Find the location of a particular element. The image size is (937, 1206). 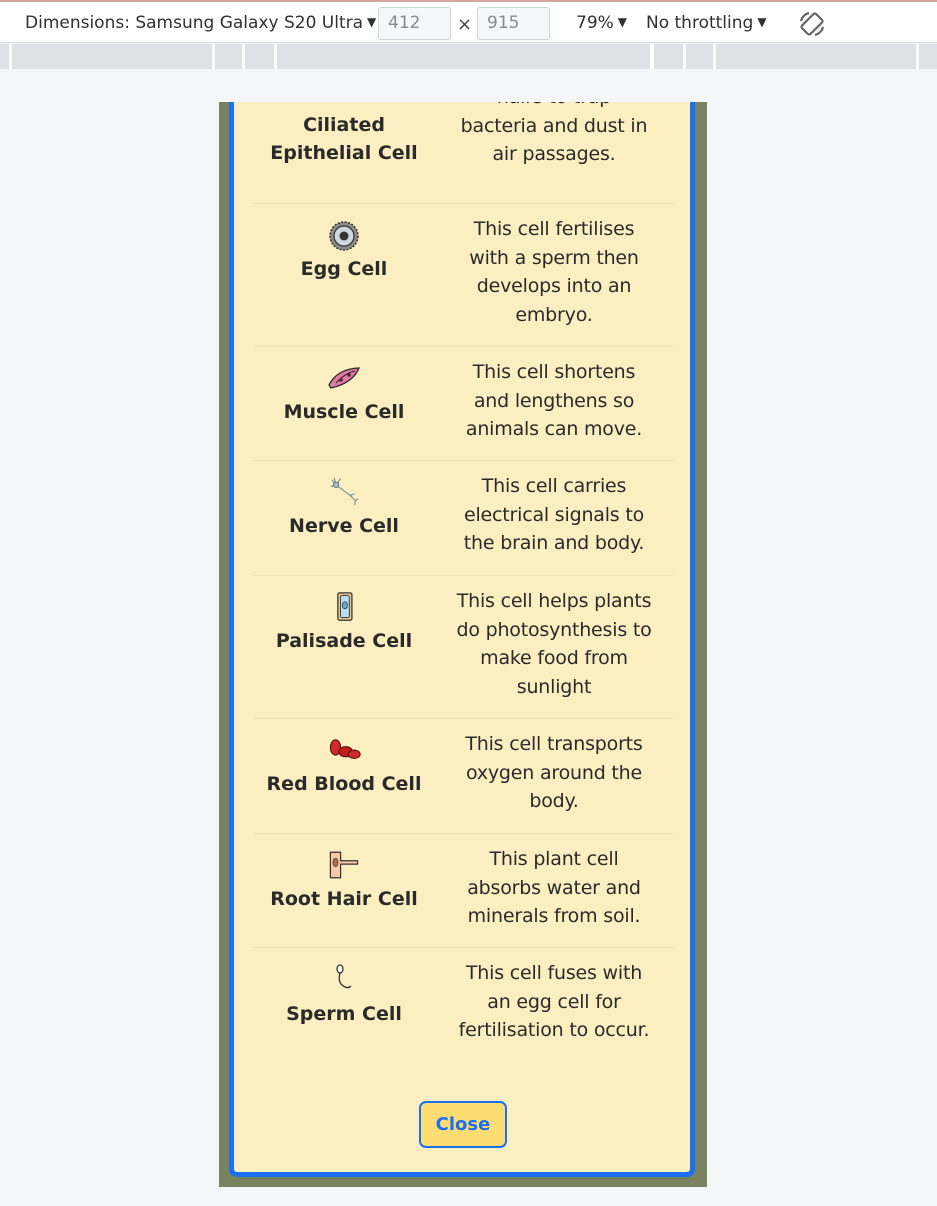

cell-desc-line: body. is located at coordinates (554, 801).